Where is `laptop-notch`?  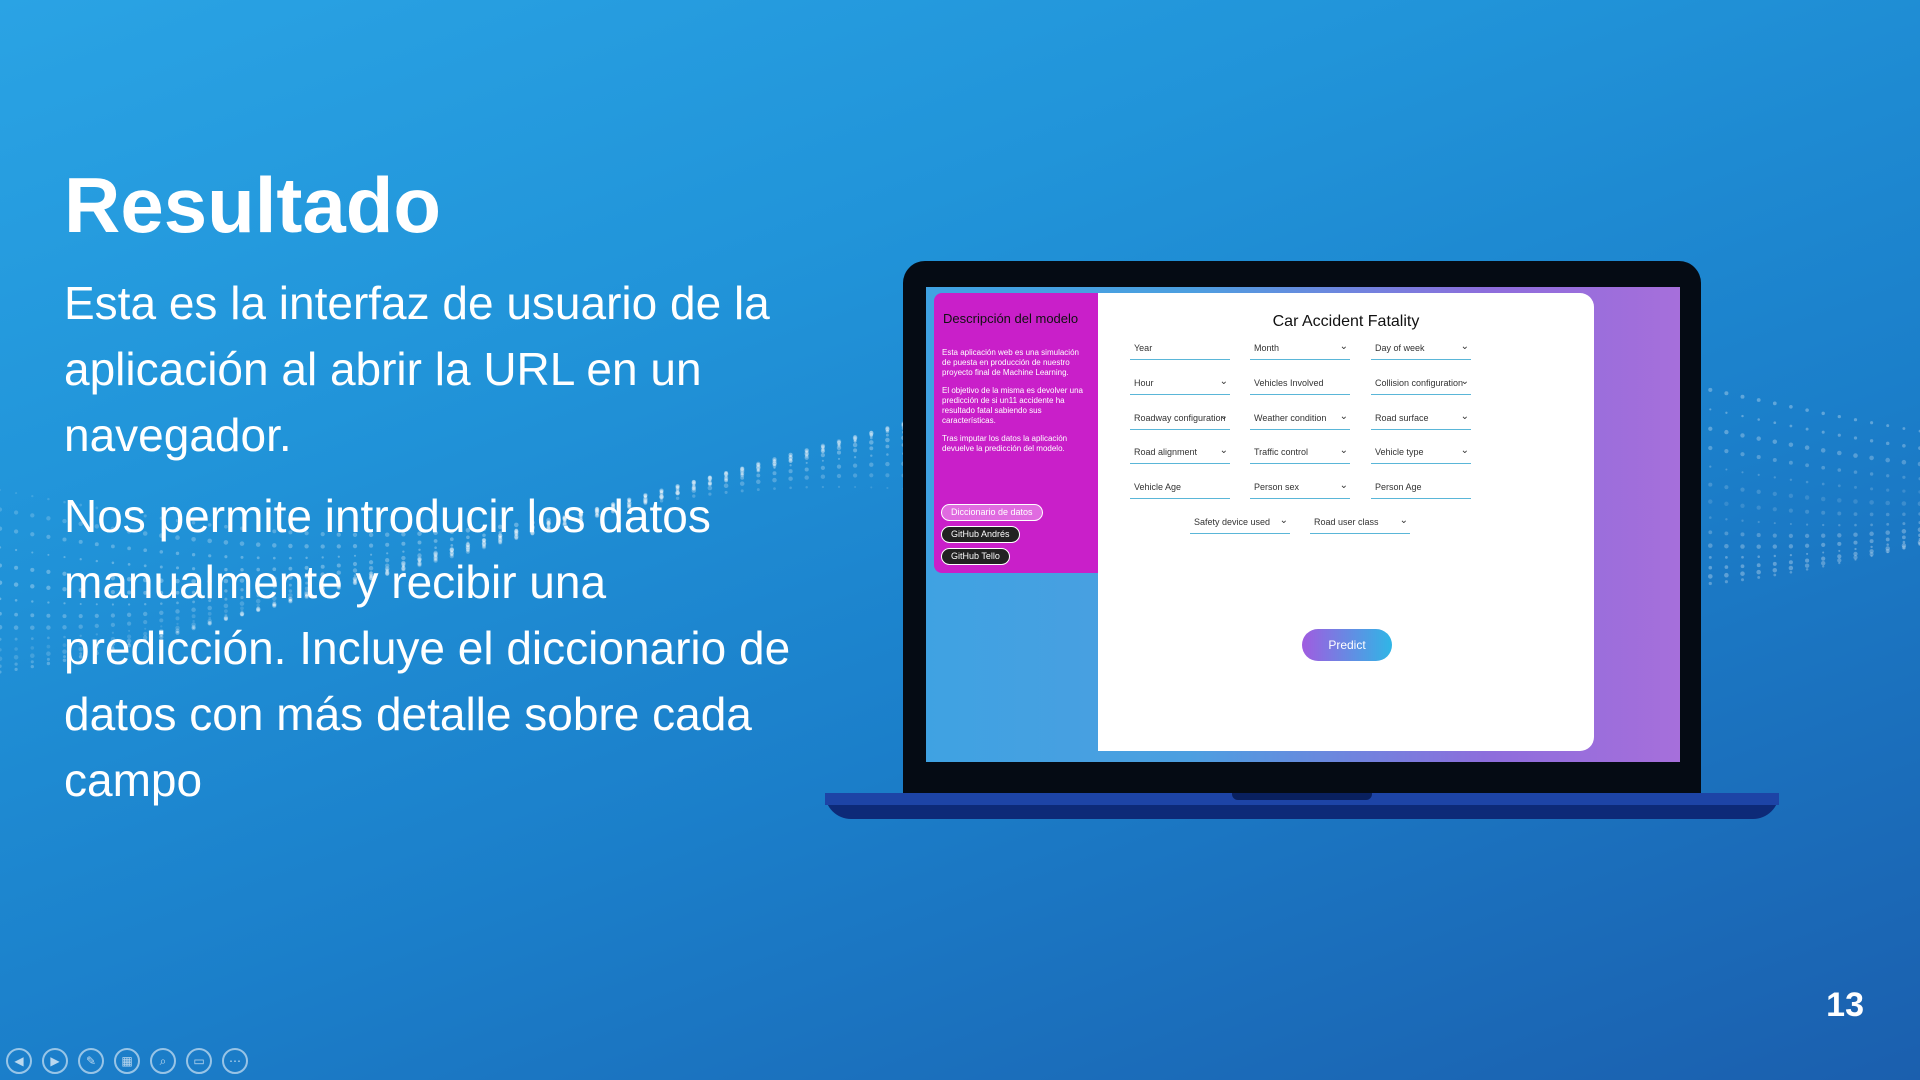
laptop-notch is located at coordinates (1302, 796).